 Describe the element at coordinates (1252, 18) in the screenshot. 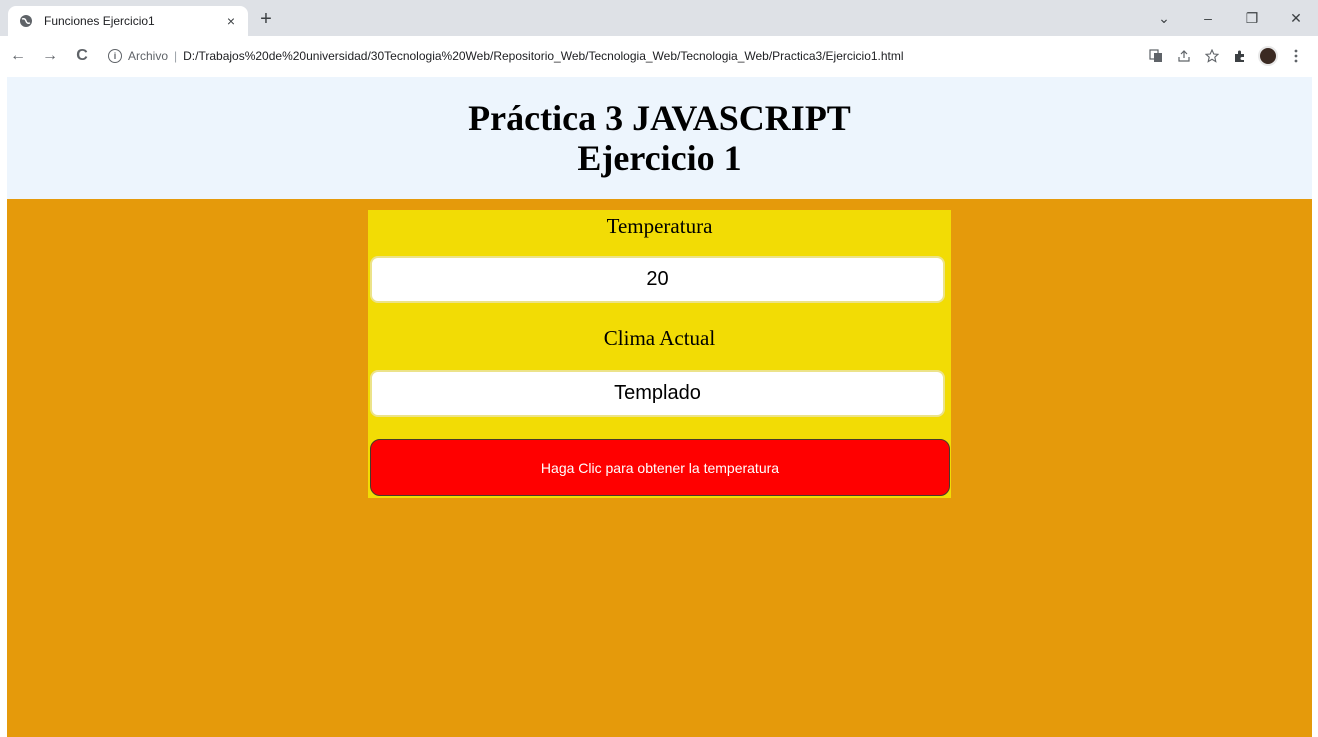

I see `restore-button: ❐` at that location.